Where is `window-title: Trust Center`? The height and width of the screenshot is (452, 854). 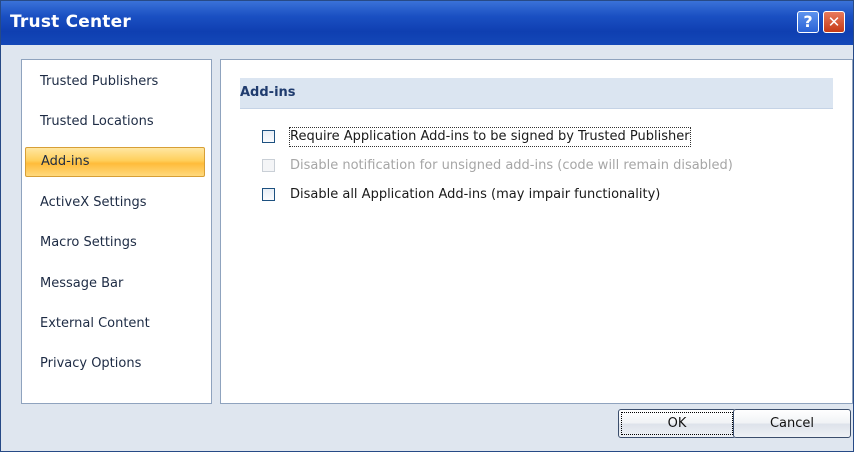 window-title: Trust Center is located at coordinates (70, 22).